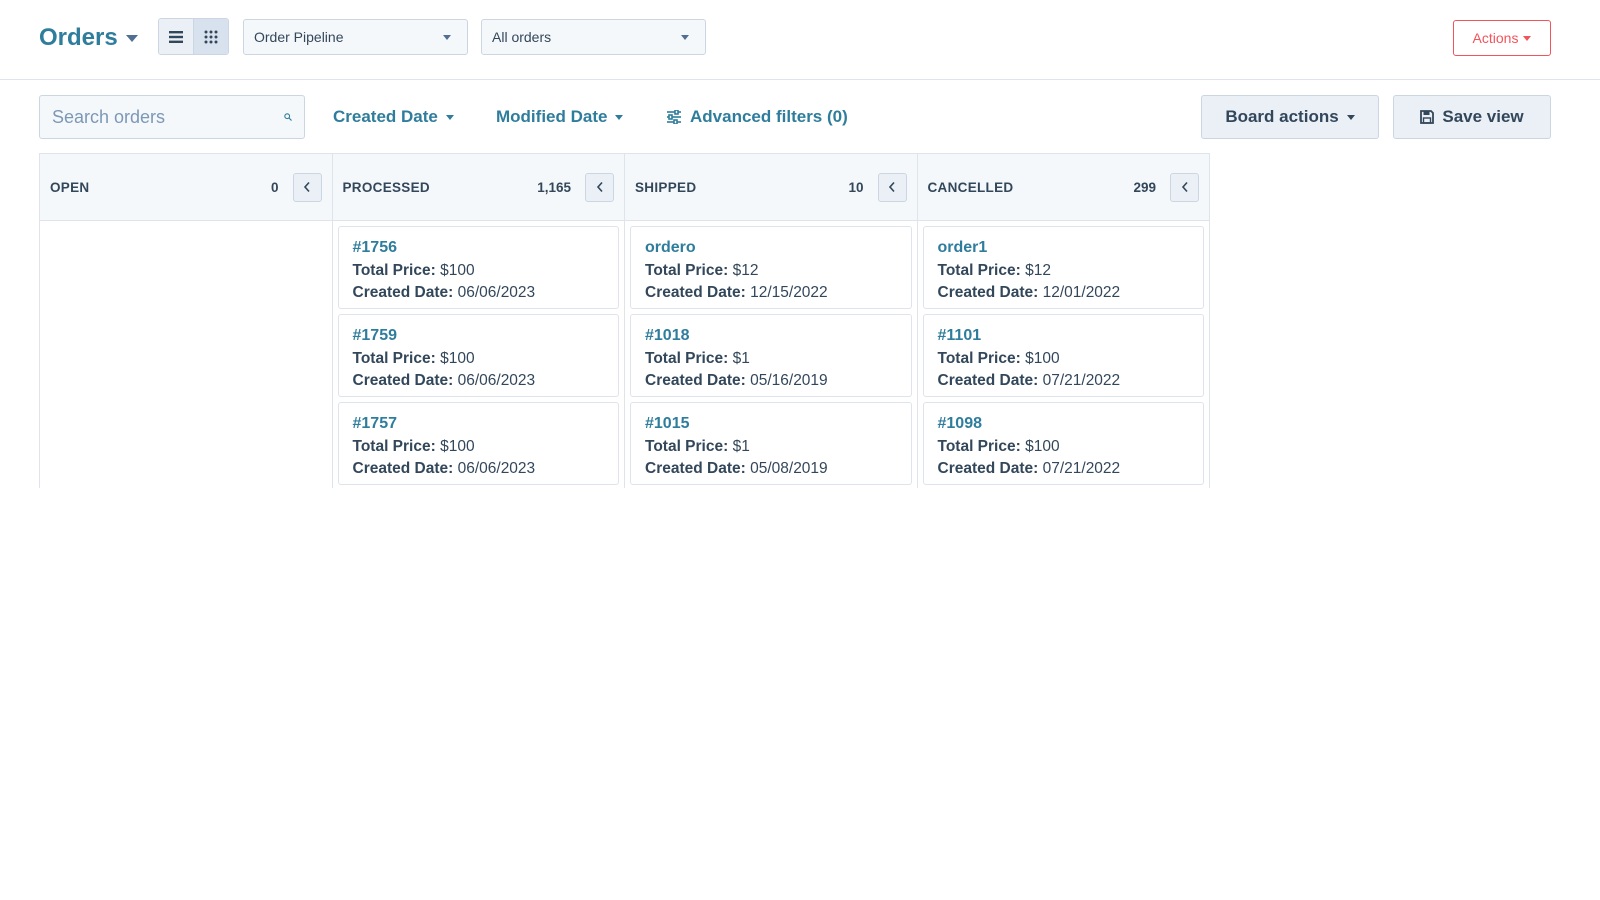  I want to click on order-card-title: #1756, so click(479, 248).